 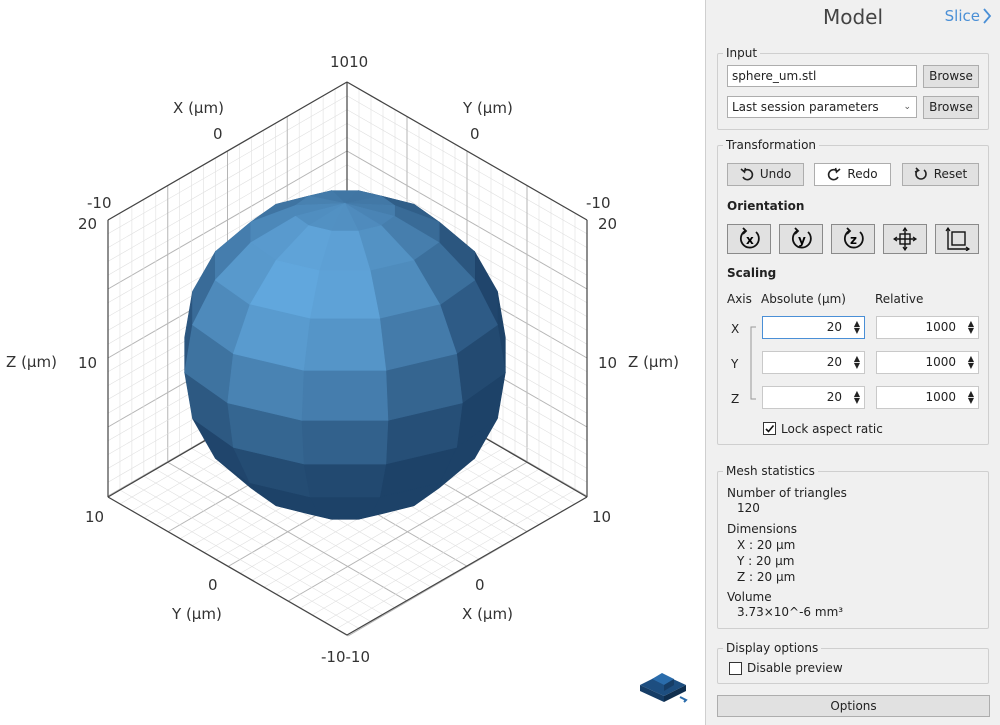 I want to click on z-axis-label-left: Z (µm), so click(x=31, y=362).